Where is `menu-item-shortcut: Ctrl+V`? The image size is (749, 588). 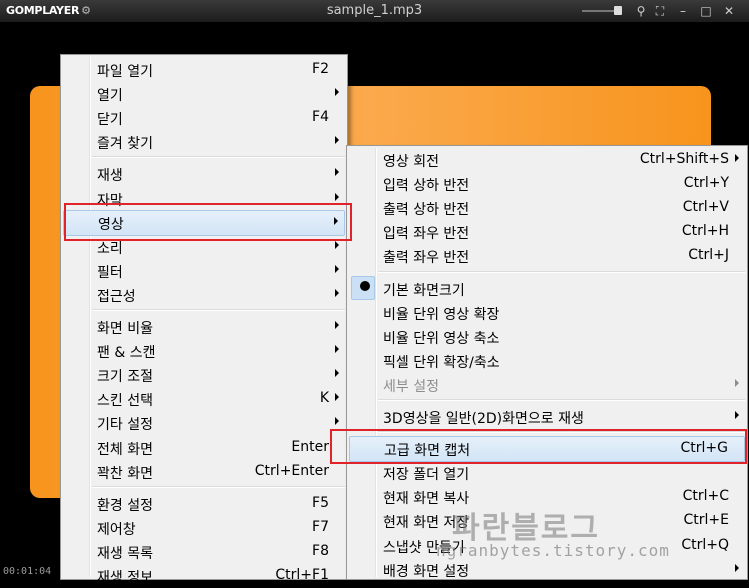 menu-item-shortcut: Ctrl+V is located at coordinates (705, 207).